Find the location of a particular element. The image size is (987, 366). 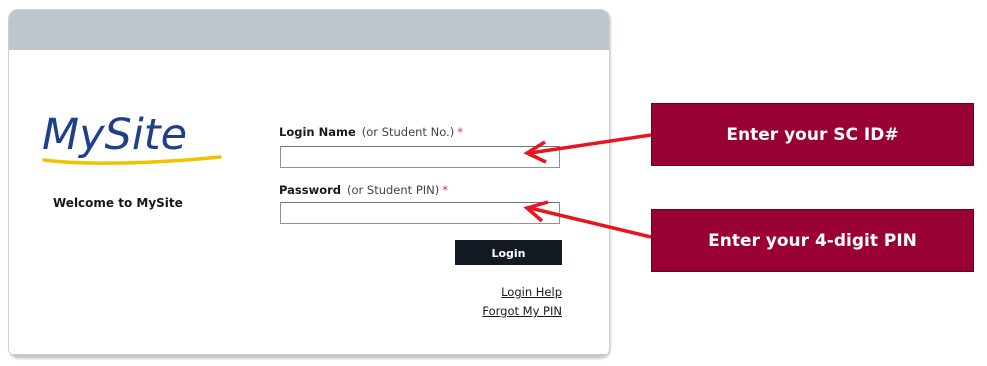

annotation-arrows is located at coordinates (587, 186).